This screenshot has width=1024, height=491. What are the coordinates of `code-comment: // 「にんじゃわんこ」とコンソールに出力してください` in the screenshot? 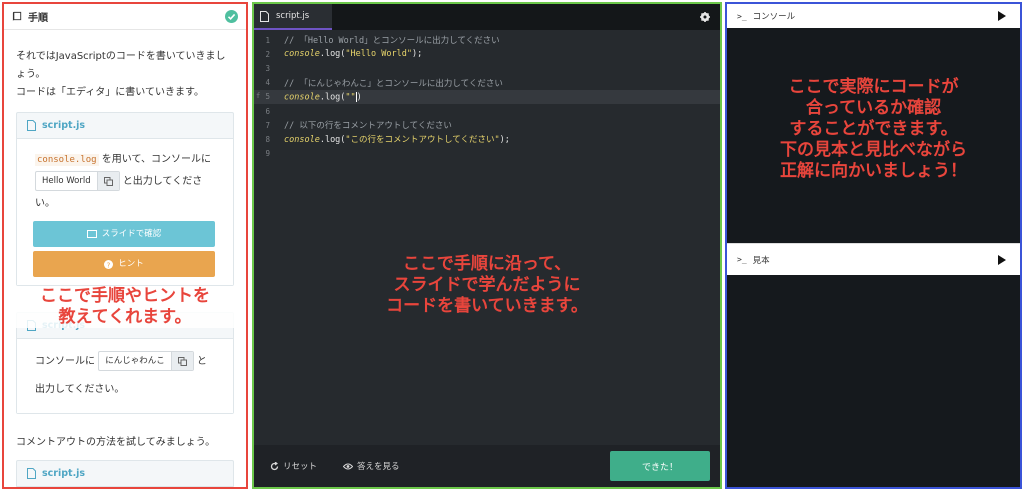 It's located at (393, 83).